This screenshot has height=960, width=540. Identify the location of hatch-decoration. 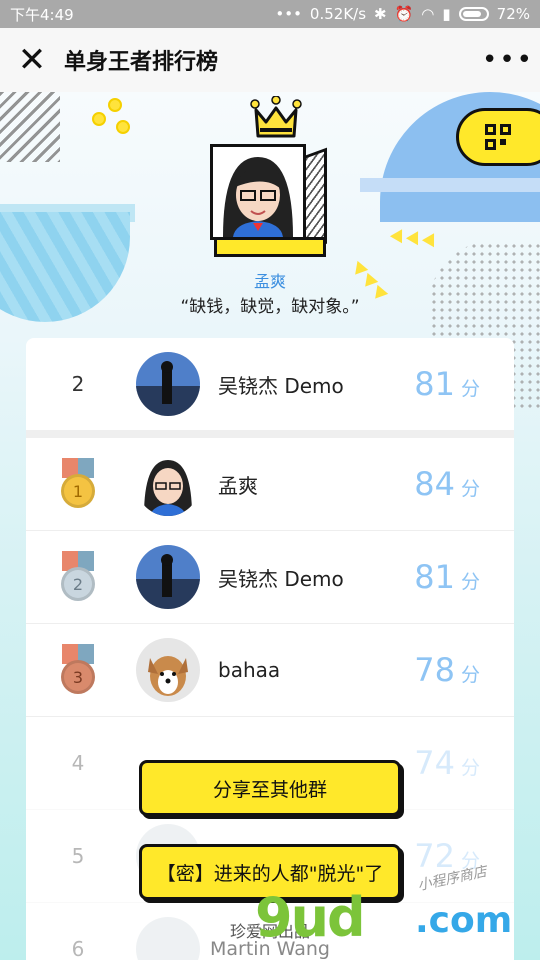
(30, 127).